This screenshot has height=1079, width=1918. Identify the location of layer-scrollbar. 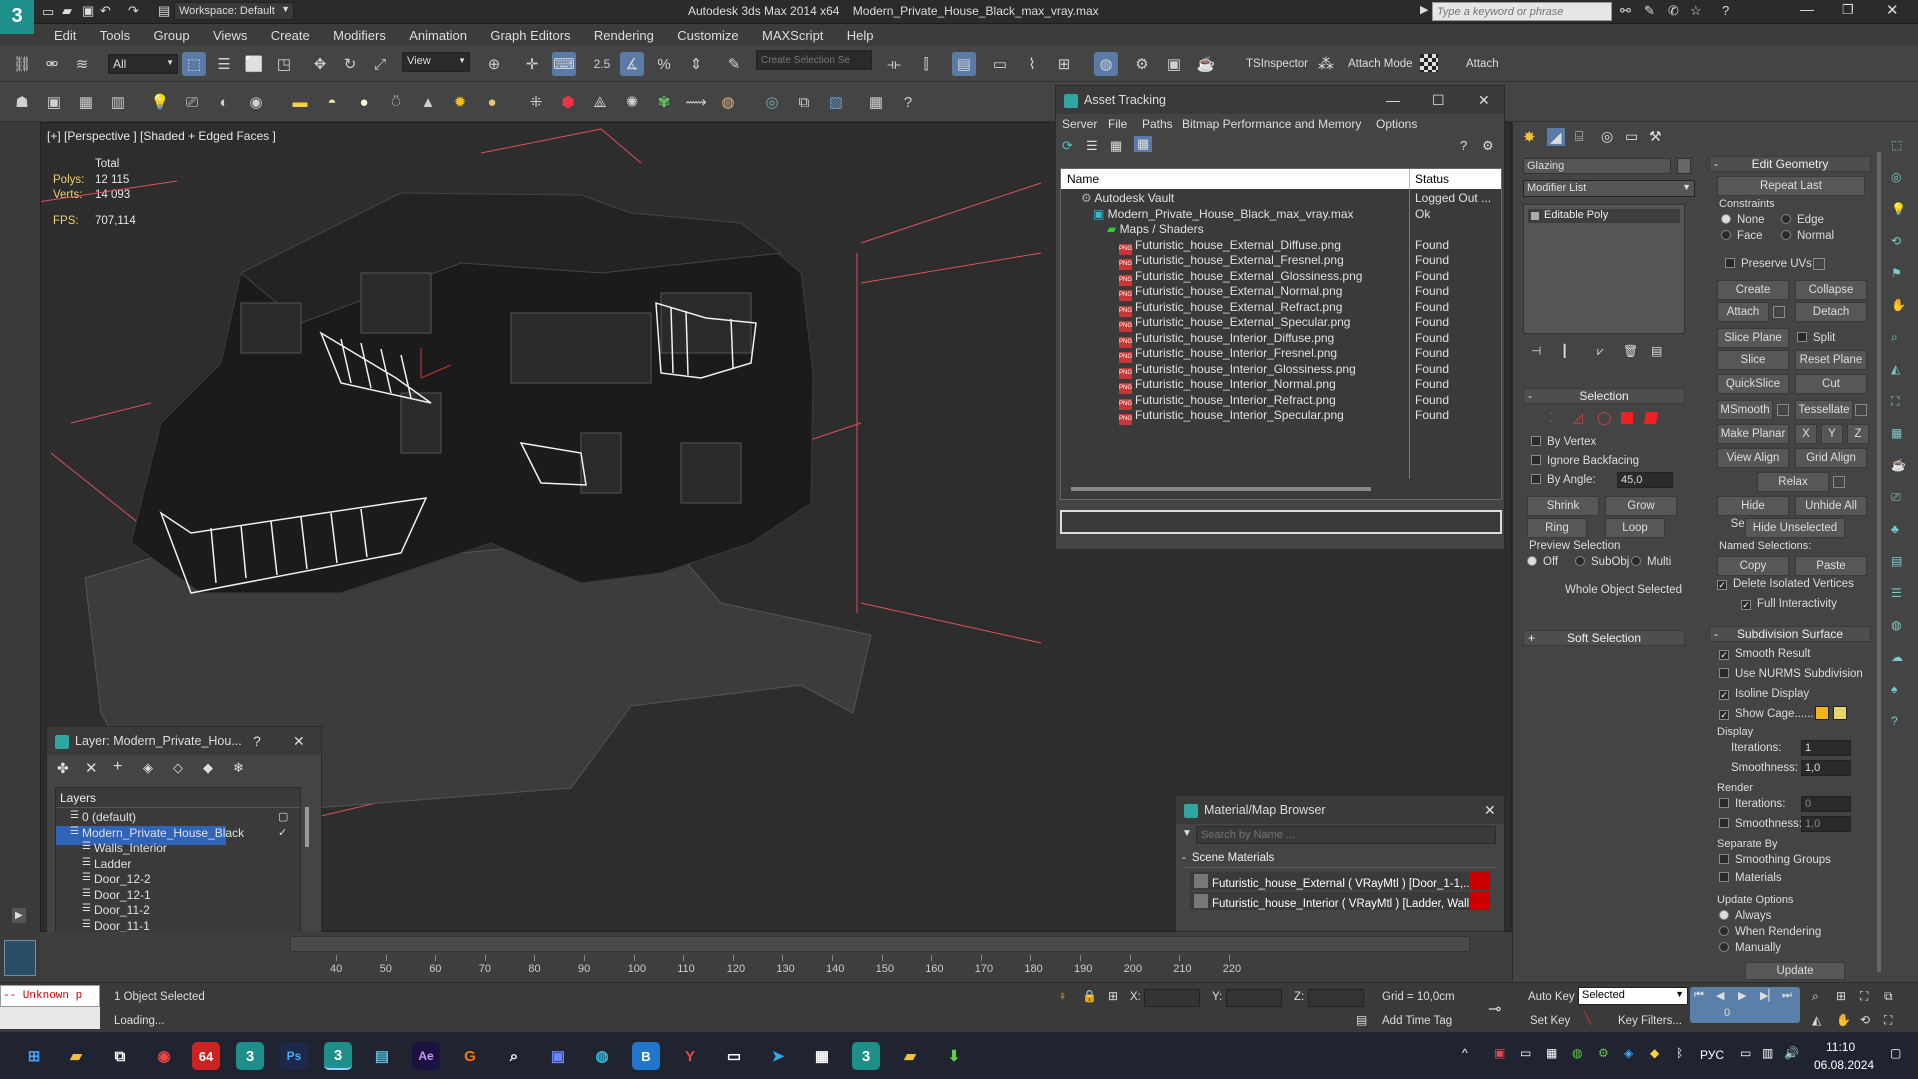
(307, 827).